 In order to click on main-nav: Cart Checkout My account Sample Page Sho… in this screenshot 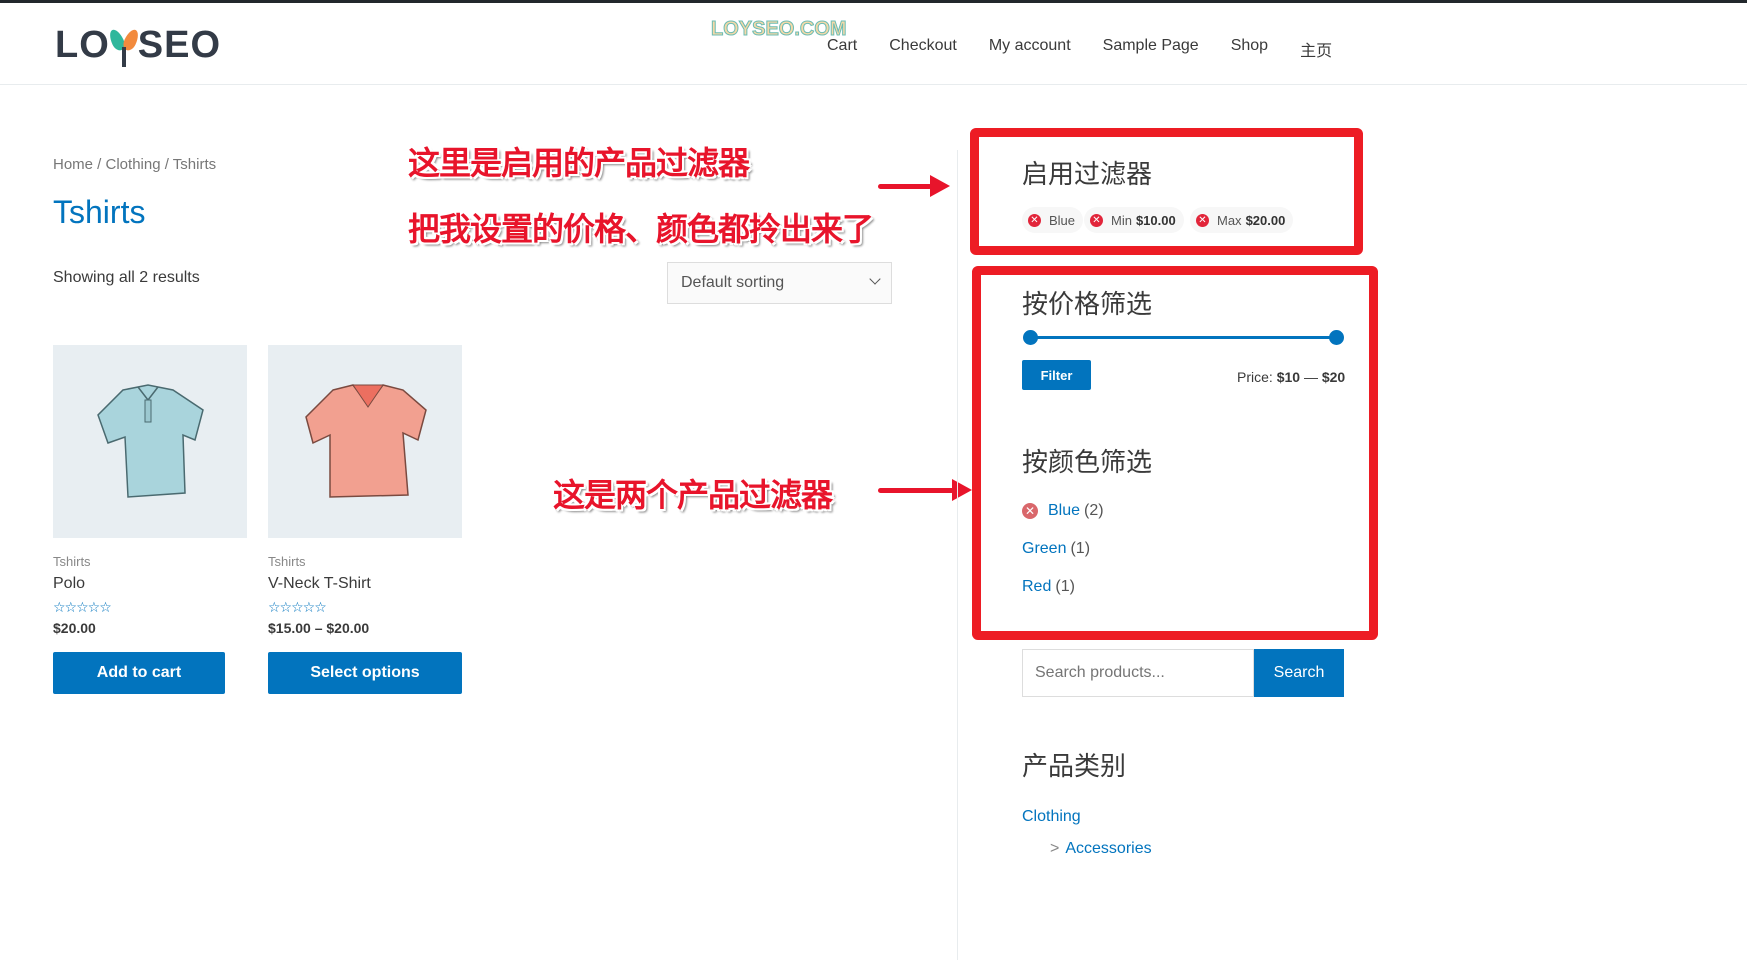, I will do `click(1095, 49)`.